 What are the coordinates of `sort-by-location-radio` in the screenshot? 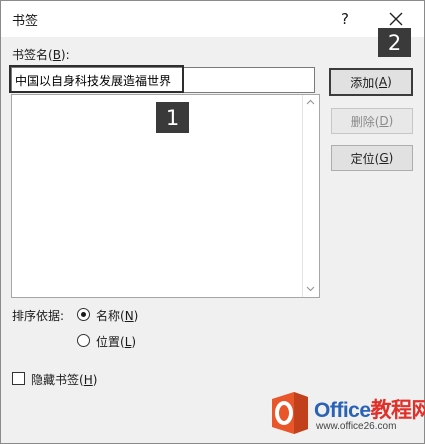 It's located at (83, 340).